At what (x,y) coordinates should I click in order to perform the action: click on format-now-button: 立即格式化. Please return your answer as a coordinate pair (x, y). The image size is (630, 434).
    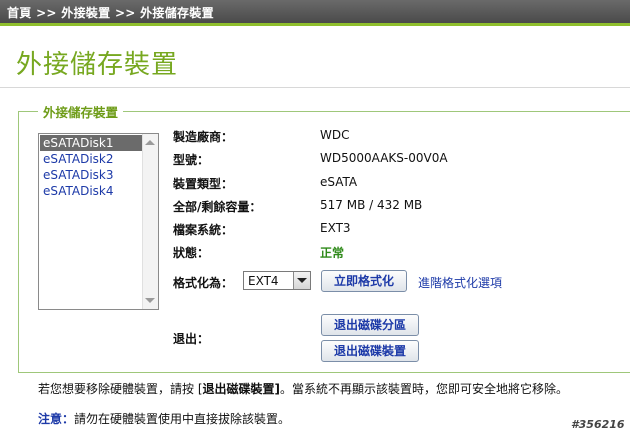
    Looking at the image, I should click on (364, 281).